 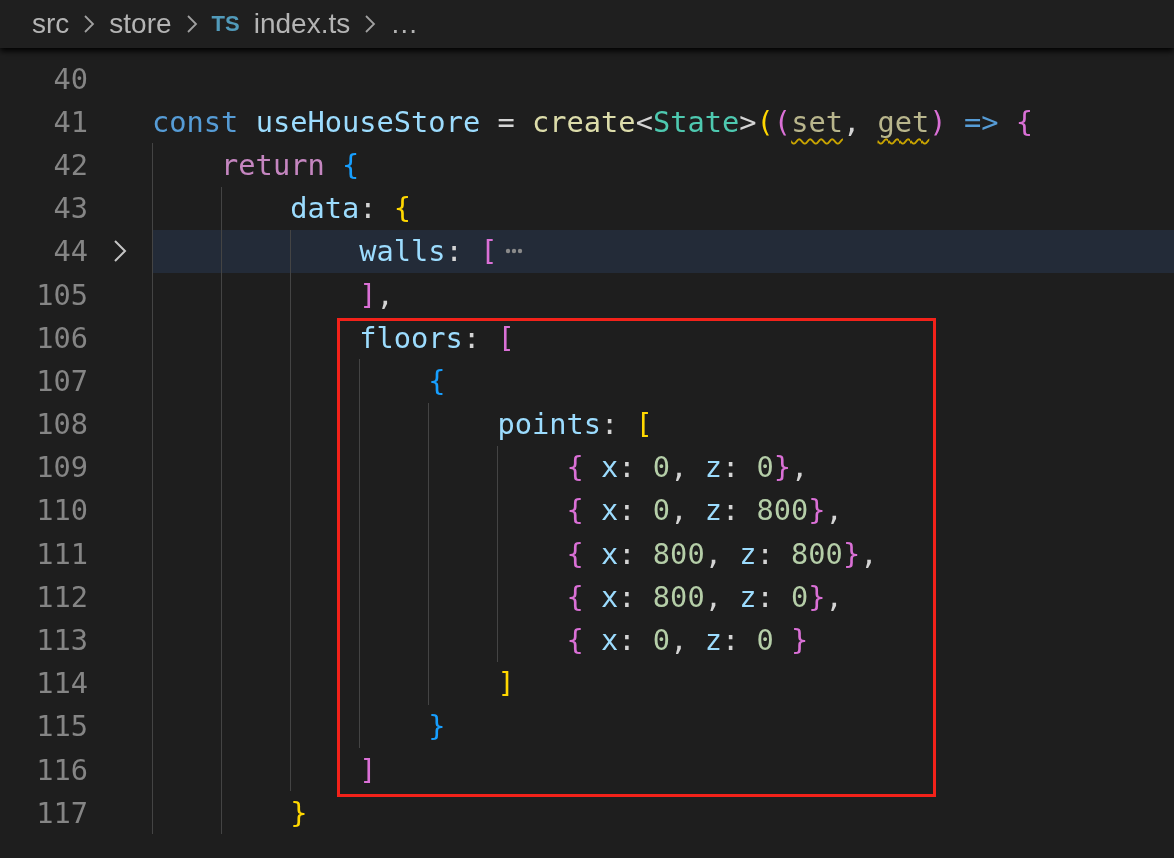 I want to click on line-number: 107, so click(x=61, y=380).